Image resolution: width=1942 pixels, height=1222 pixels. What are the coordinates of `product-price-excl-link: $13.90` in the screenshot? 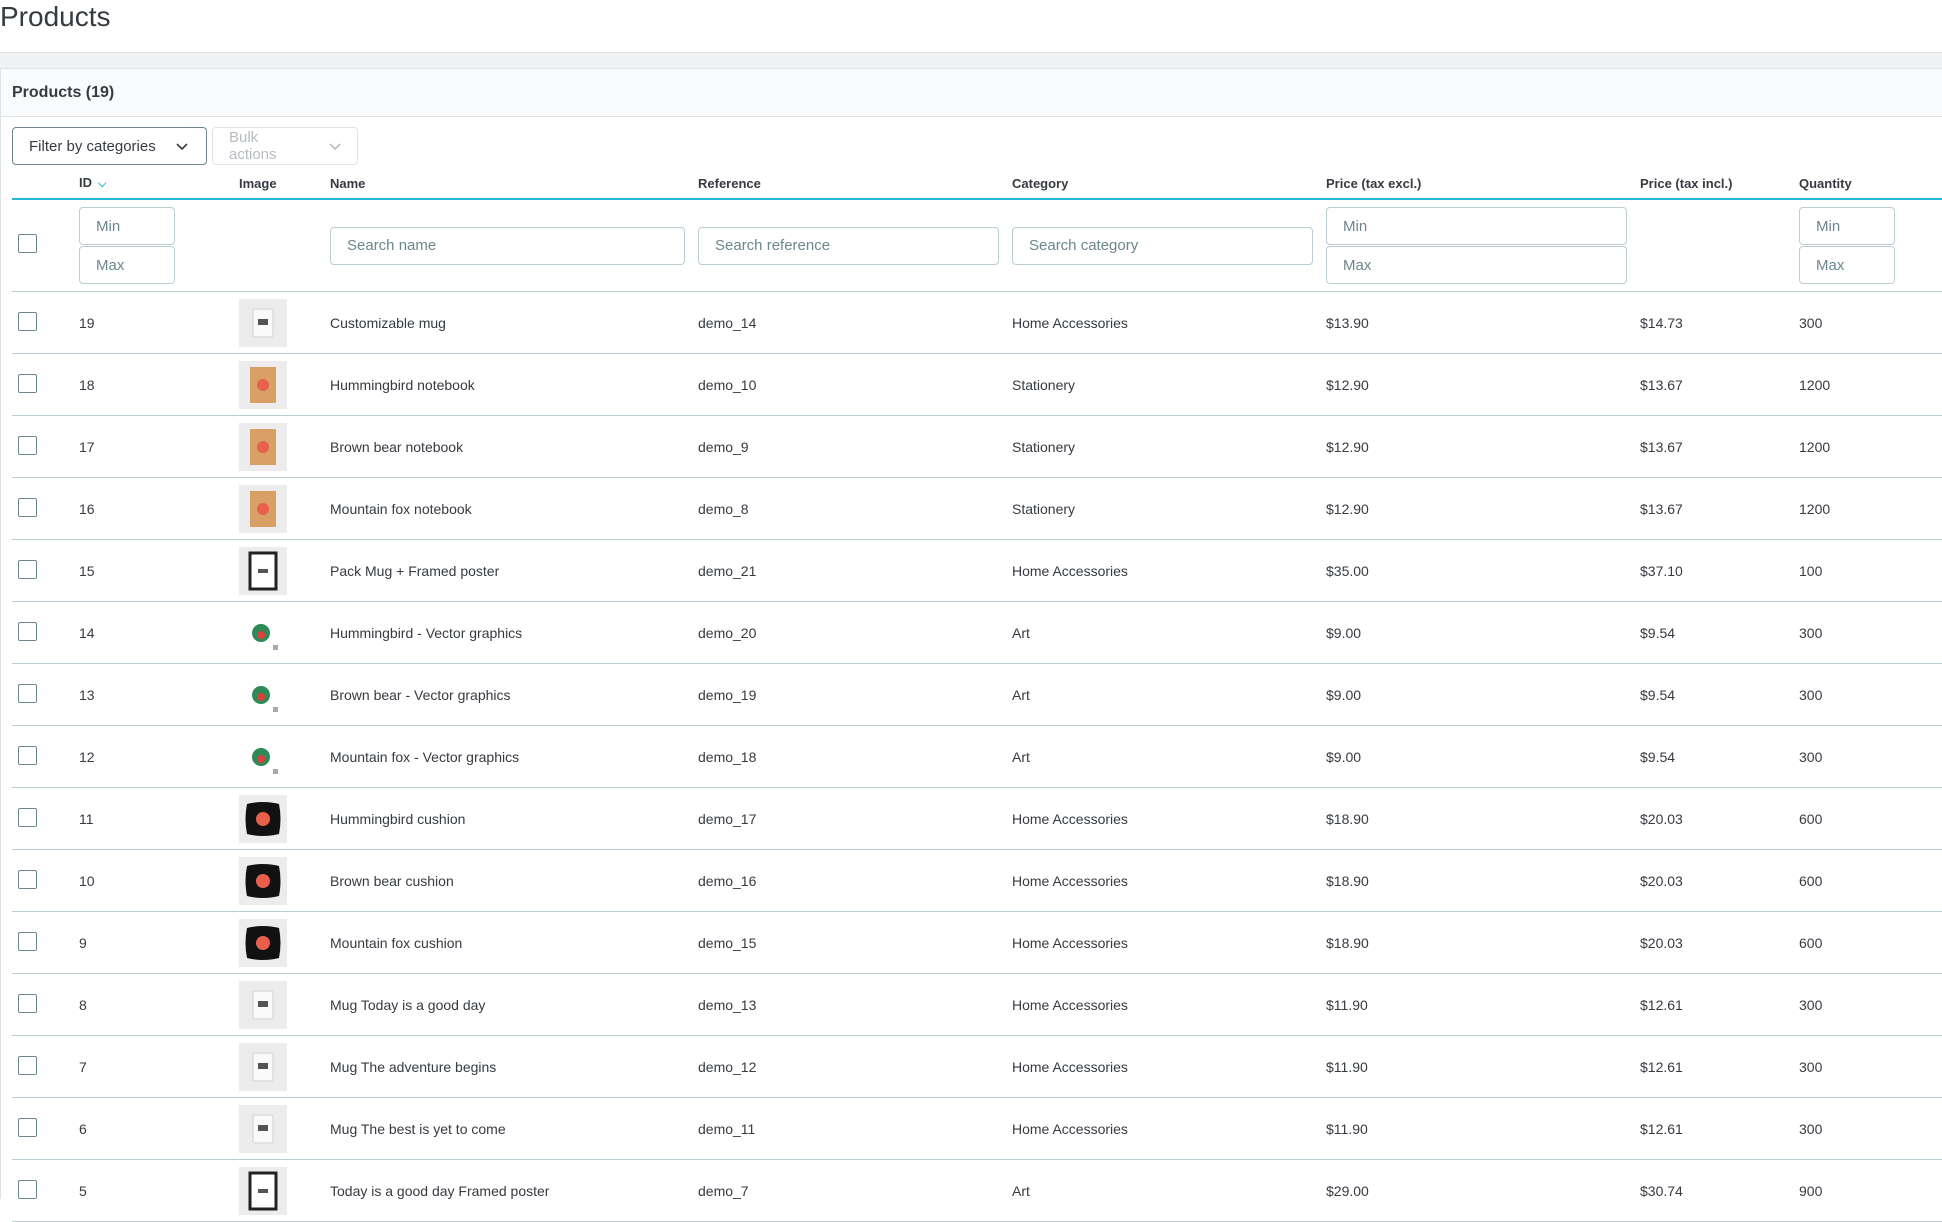 It's located at (1483, 322).